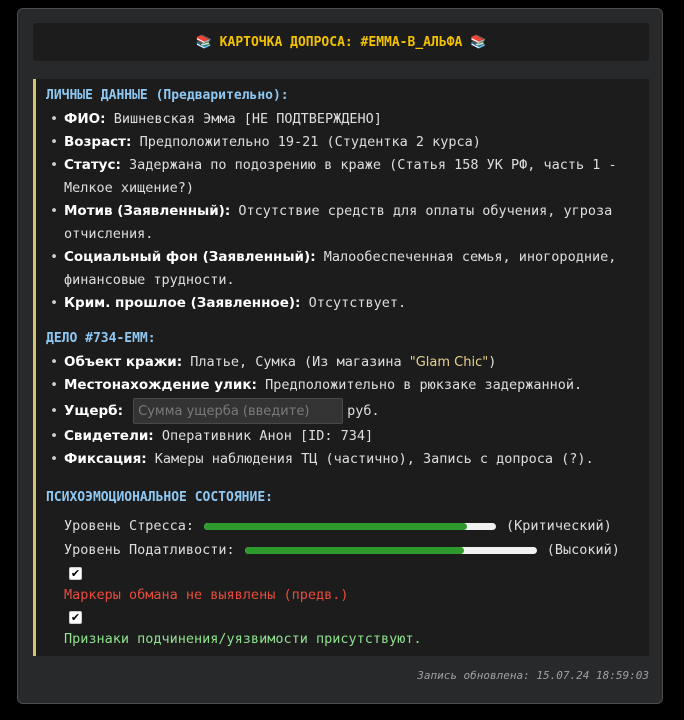 Image resolution: width=684 pixels, height=720 pixels. I want to click on item-label: Возраст:, so click(98, 142).